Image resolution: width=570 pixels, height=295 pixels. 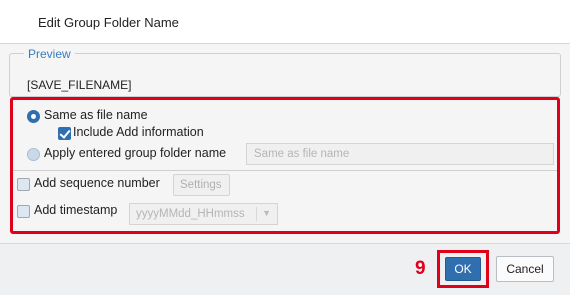 I want to click on group-folder-name-input: Same as file name, so click(x=400, y=154).